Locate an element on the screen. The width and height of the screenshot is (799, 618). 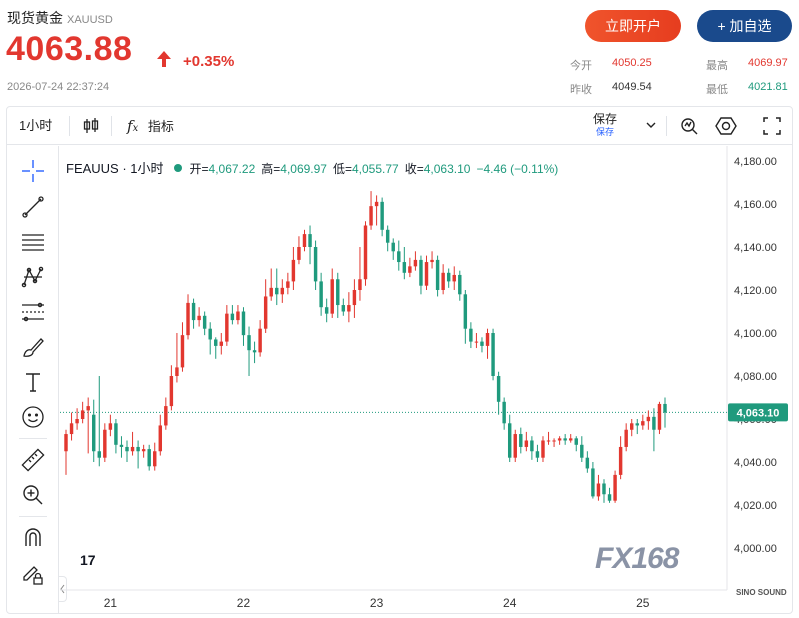
legend-high-value: 4,069.97 is located at coordinates (303, 169).